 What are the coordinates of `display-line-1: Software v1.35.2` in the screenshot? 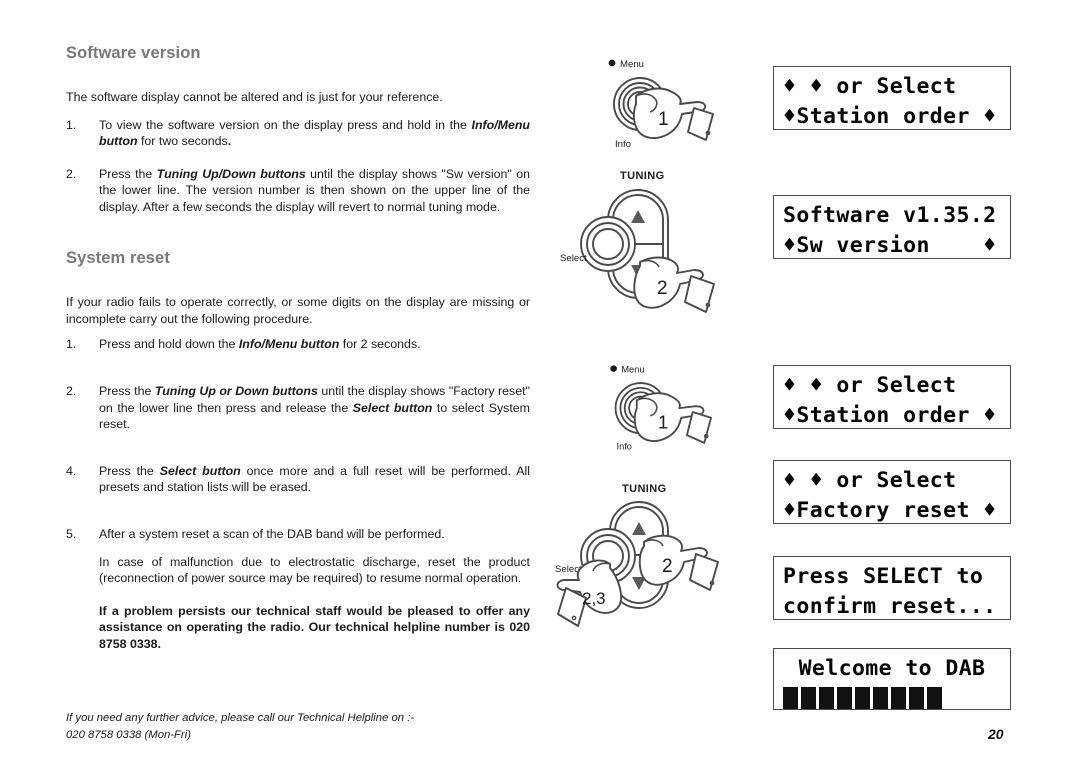 It's located at (890, 215).